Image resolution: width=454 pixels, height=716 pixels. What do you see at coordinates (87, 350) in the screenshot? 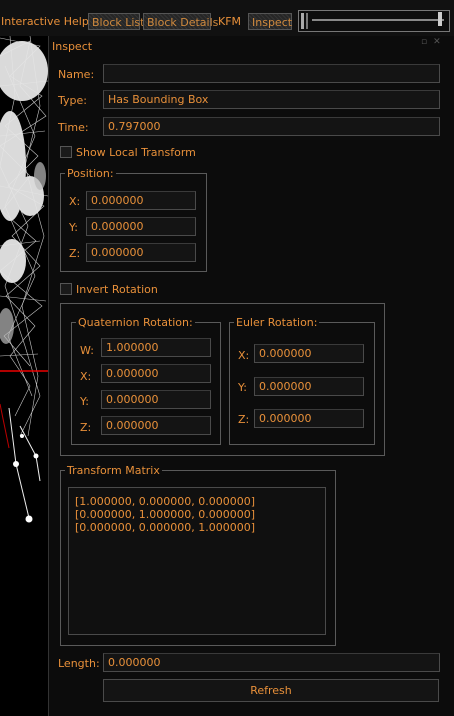
I see `quaternion-w-label: W:` at bounding box center [87, 350].